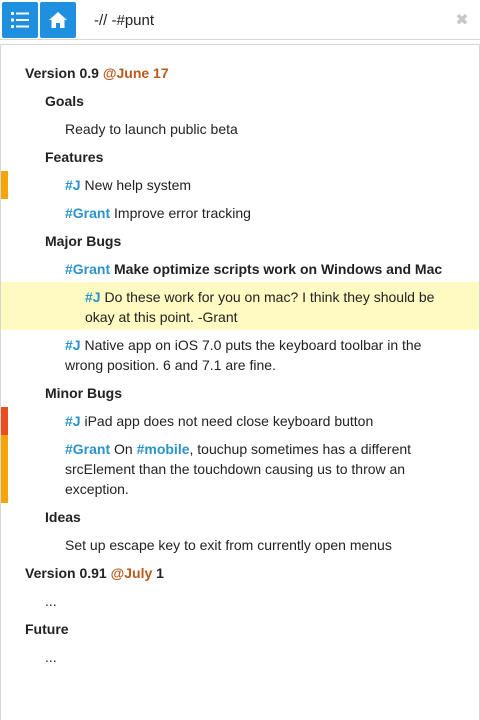 Image resolution: width=480 pixels, height=720 pixels. Describe the element at coordinates (62, 73) in the screenshot. I see `item-title: Version 0.9` at that location.